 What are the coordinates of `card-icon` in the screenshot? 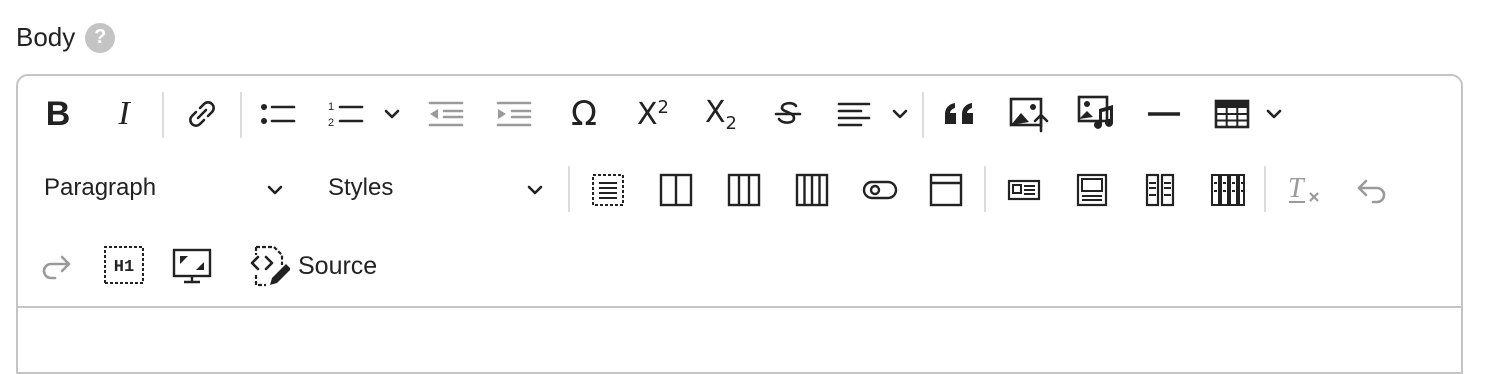 It's located at (946, 190).